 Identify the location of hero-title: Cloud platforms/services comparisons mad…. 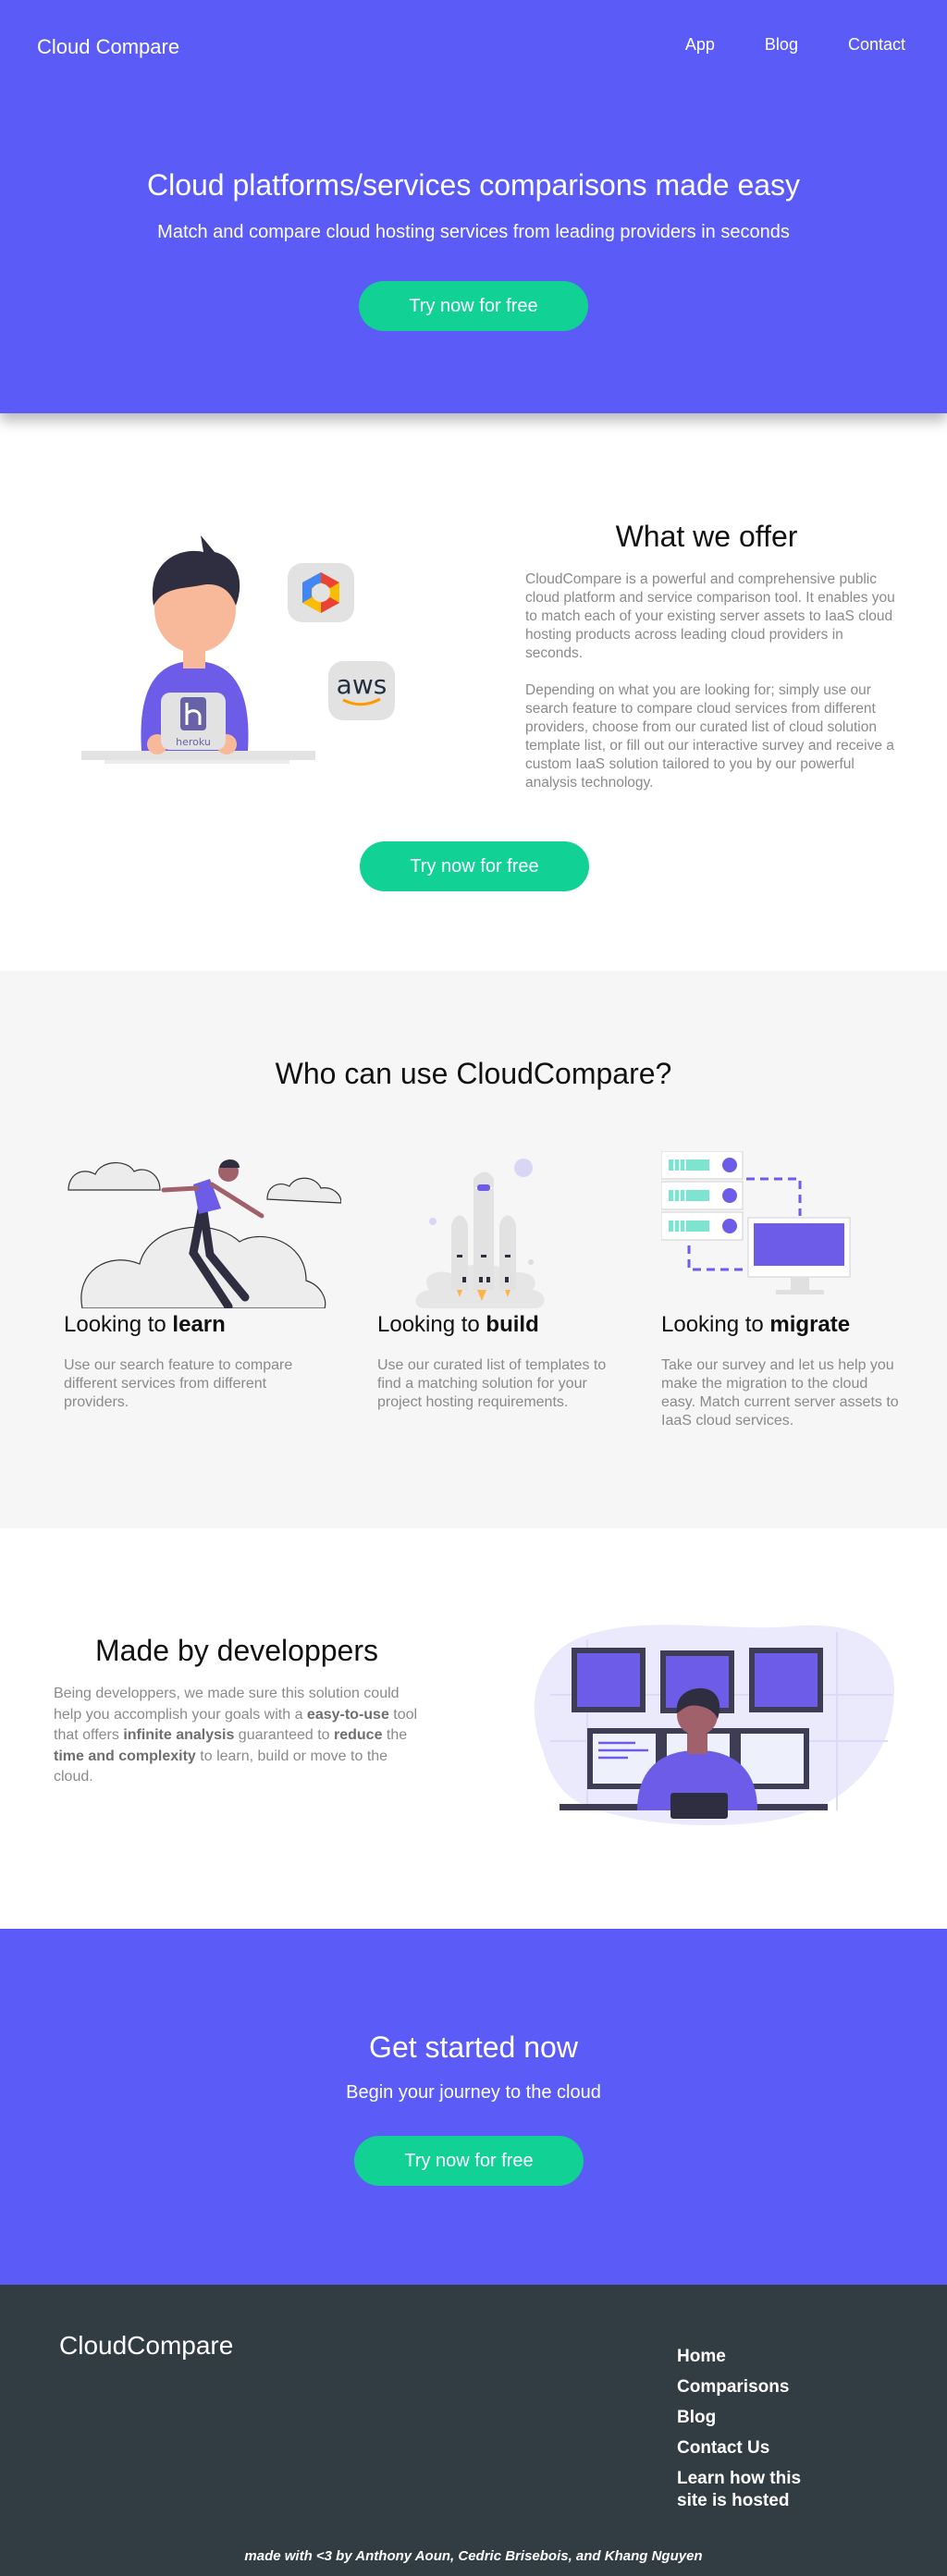
(473, 185).